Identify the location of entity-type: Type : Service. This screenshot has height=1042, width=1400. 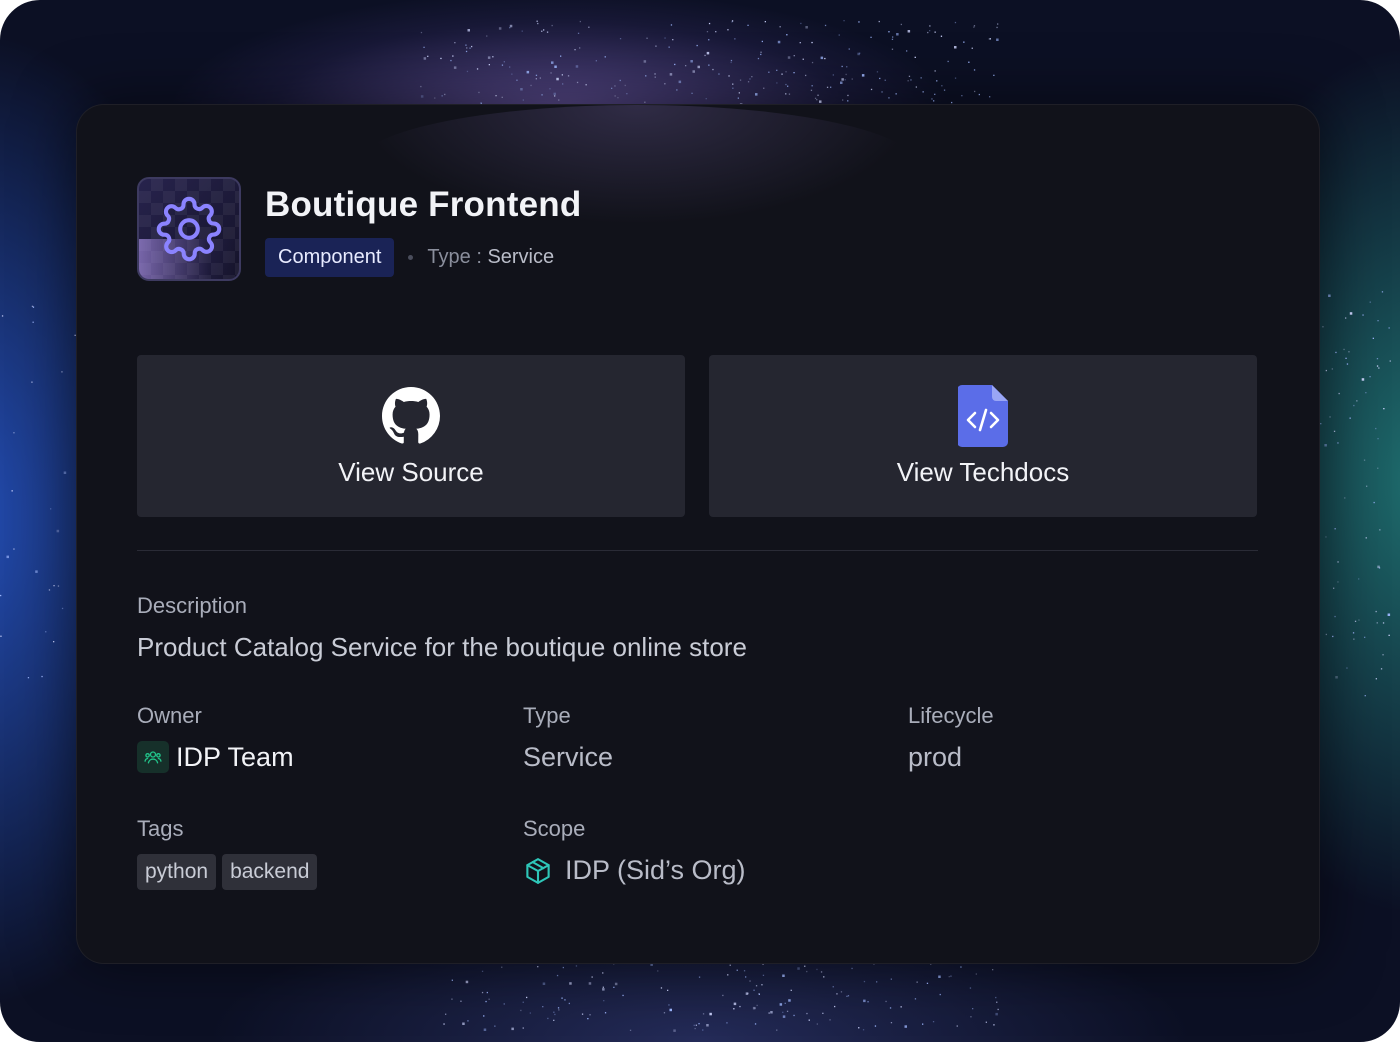
(490, 257).